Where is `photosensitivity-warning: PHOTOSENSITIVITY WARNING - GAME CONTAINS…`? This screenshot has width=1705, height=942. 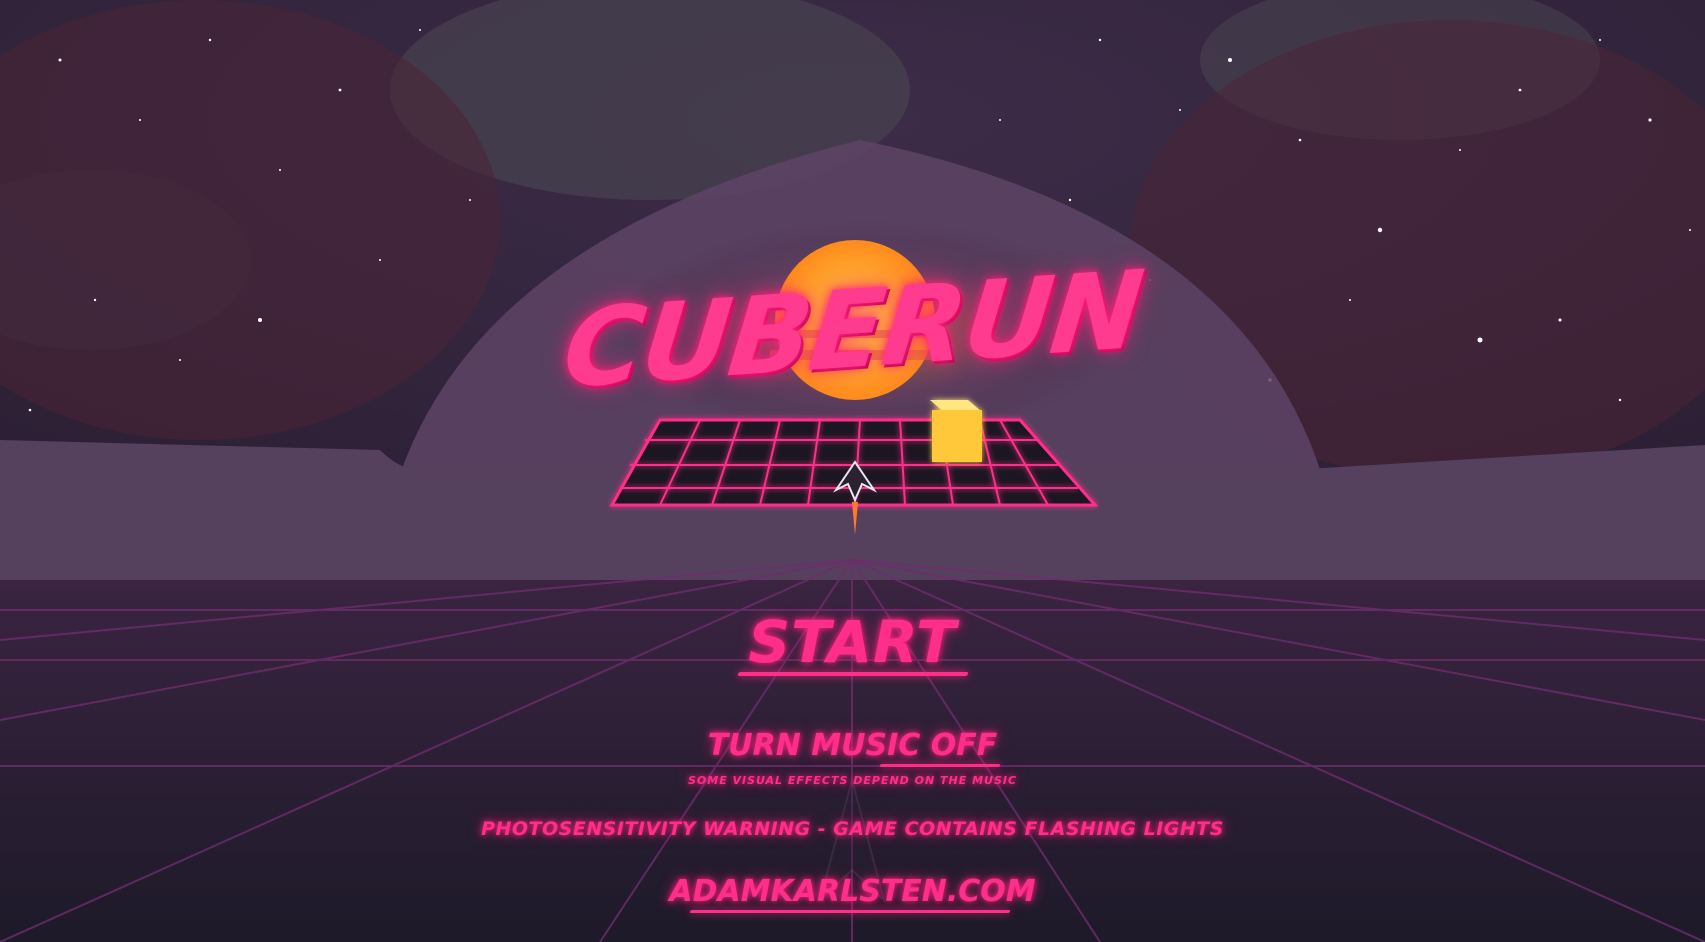 photosensitivity-warning: PHOTOSENSITIVITY WARNING - GAME CONTAINS… is located at coordinates (852, 829).